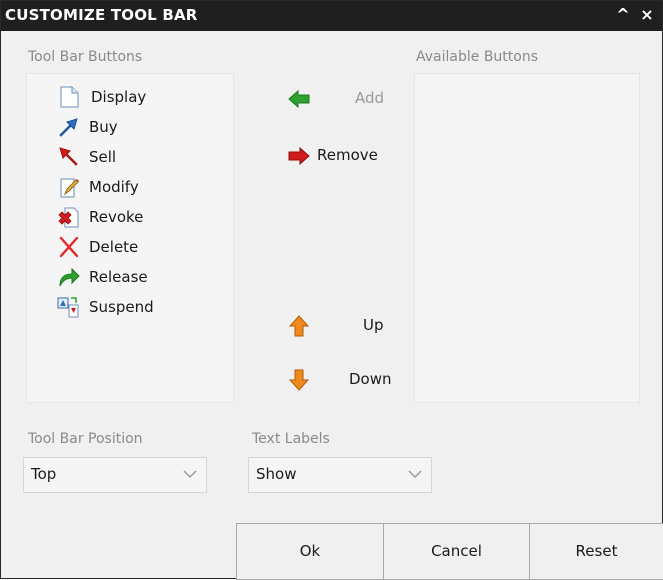  Describe the element at coordinates (347, 155) in the screenshot. I see `remove-label: Remove` at that location.